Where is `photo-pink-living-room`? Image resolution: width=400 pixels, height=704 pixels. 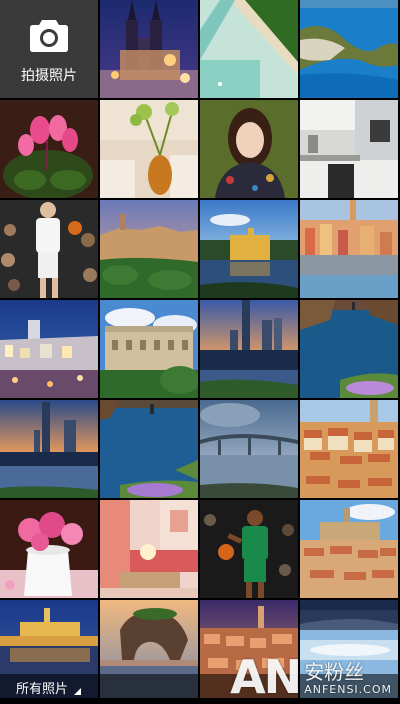 photo-pink-living-room is located at coordinates (149, 549).